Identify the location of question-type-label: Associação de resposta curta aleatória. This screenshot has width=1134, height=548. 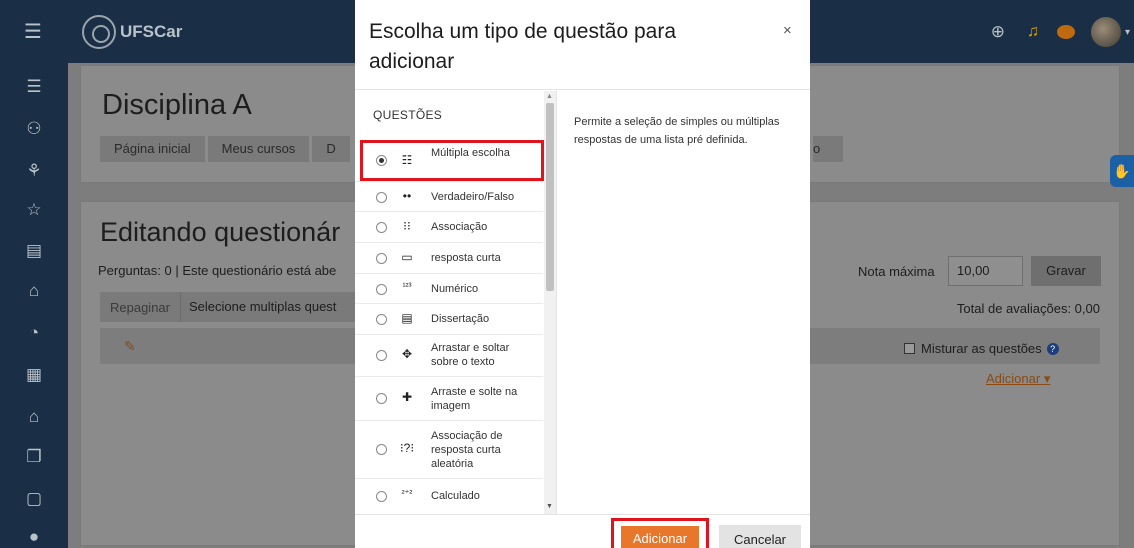
(467, 450).